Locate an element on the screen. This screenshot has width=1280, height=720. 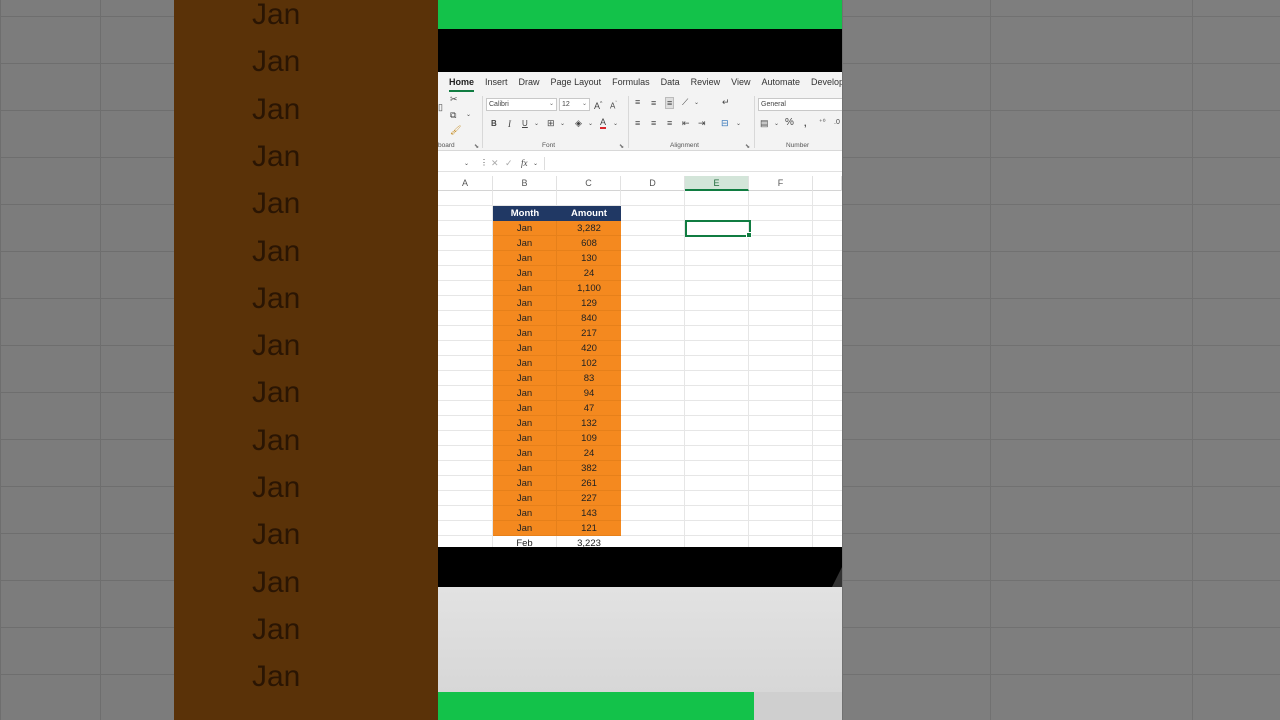
amount-cell: 83 is located at coordinates (589, 378).